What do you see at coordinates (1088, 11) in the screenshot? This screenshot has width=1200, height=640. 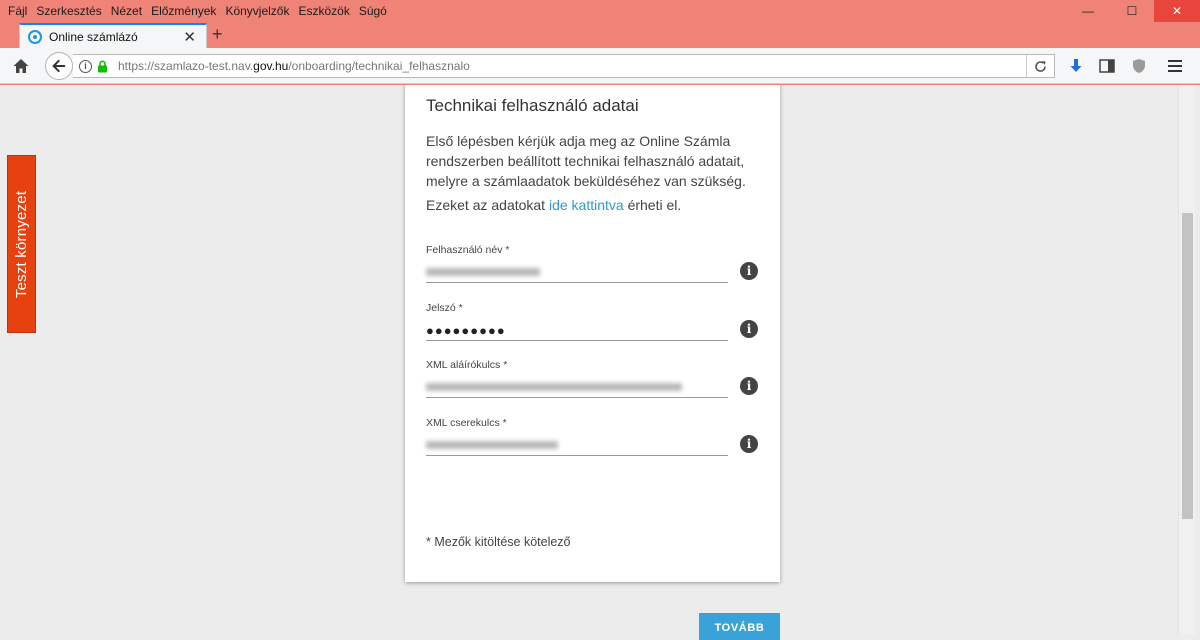 I see `minimize-button: —` at bounding box center [1088, 11].